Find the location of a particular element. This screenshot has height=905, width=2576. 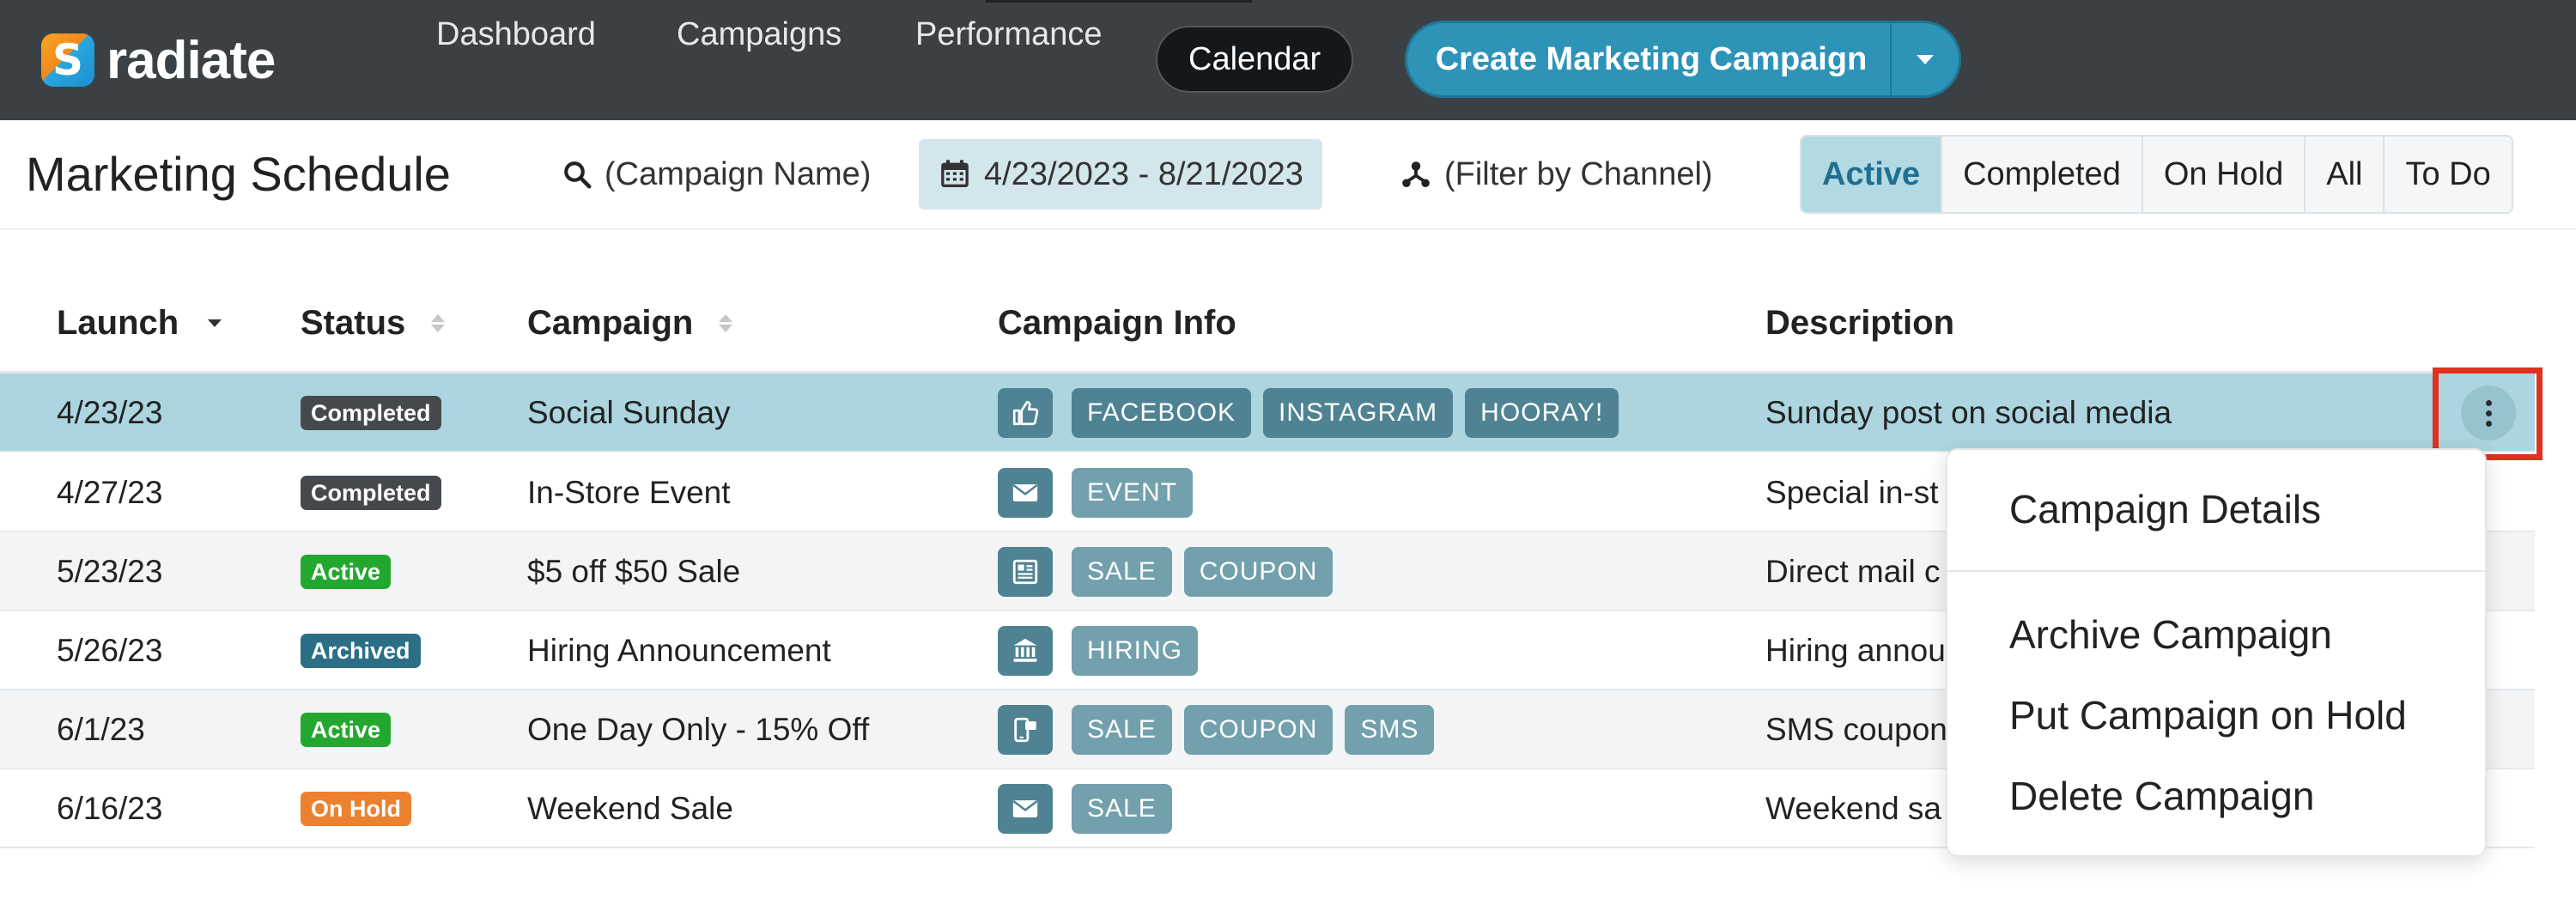

status-badge: Archived is located at coordinates (361, 651).